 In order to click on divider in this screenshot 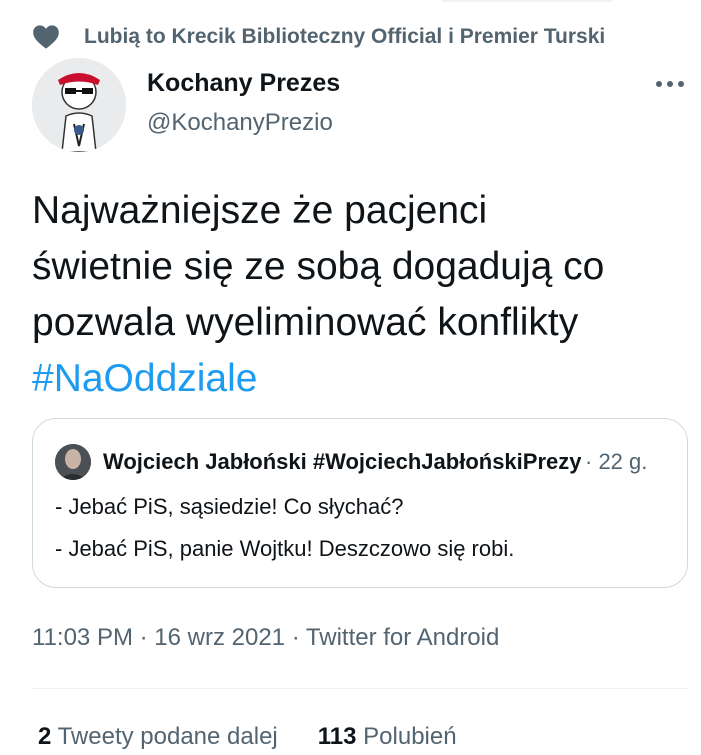, I will do `click(360, 688)`.